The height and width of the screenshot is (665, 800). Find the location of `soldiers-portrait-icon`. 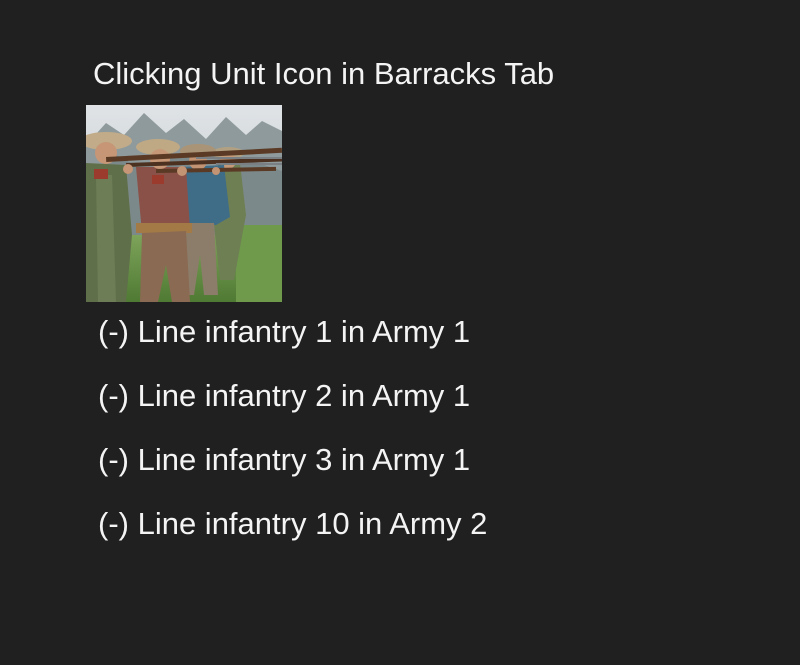

soldiers-portrait-icon is located at coordinates (184, 203).